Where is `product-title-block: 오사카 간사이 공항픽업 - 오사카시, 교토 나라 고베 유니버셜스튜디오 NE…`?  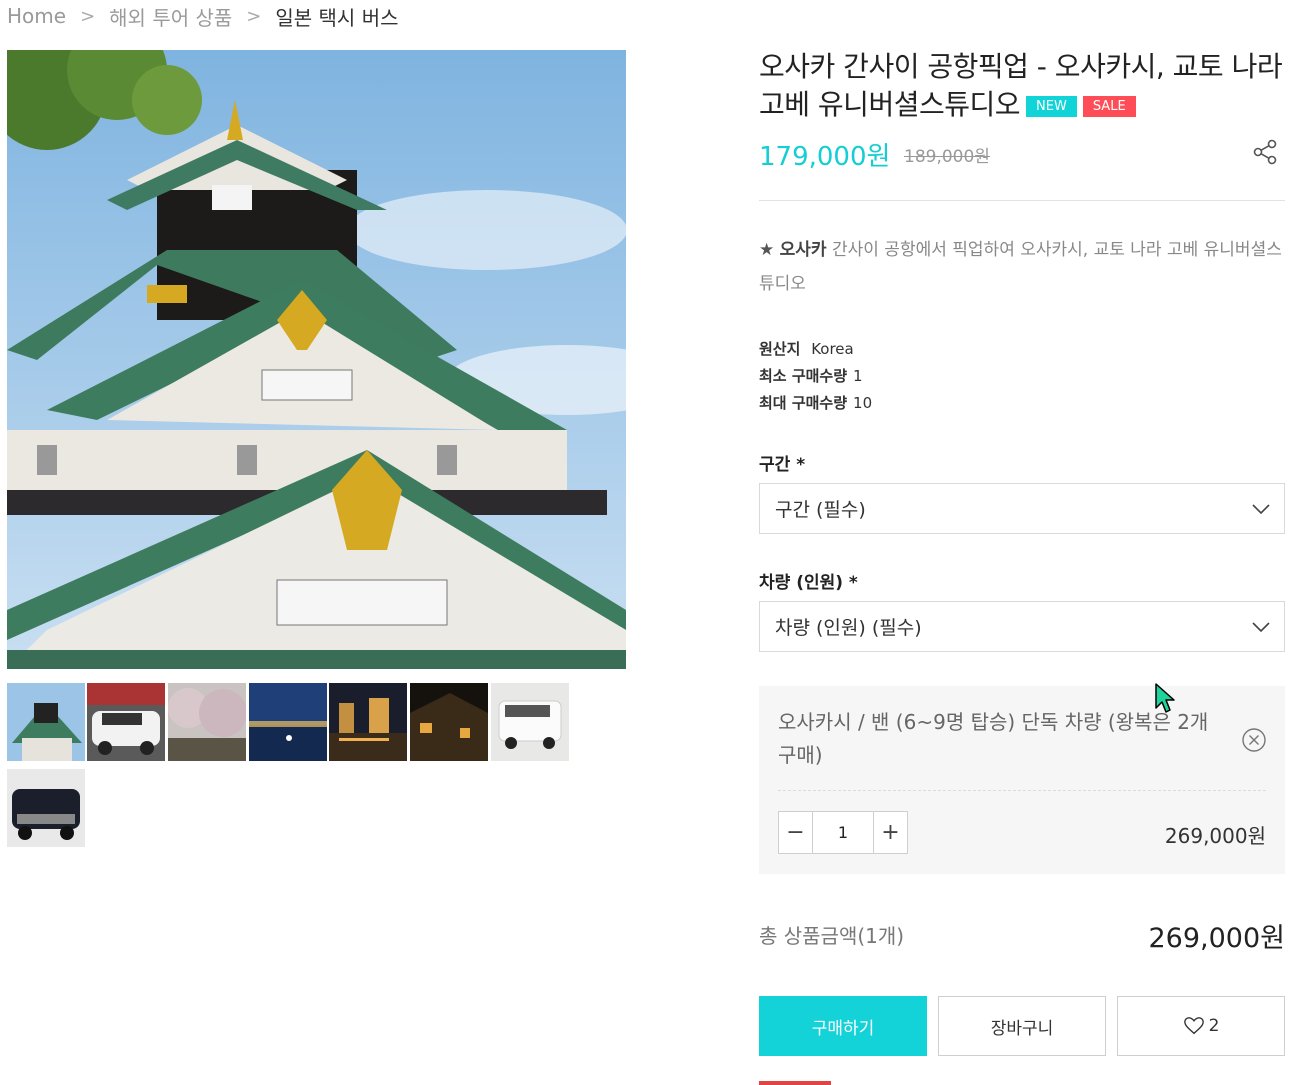
product-title-block: 오사카 간사이 공항픽업 - 오사카시, 교토 나라 고베 유니버셜스튜디오 NE… is located at coordinates (1022, 86).